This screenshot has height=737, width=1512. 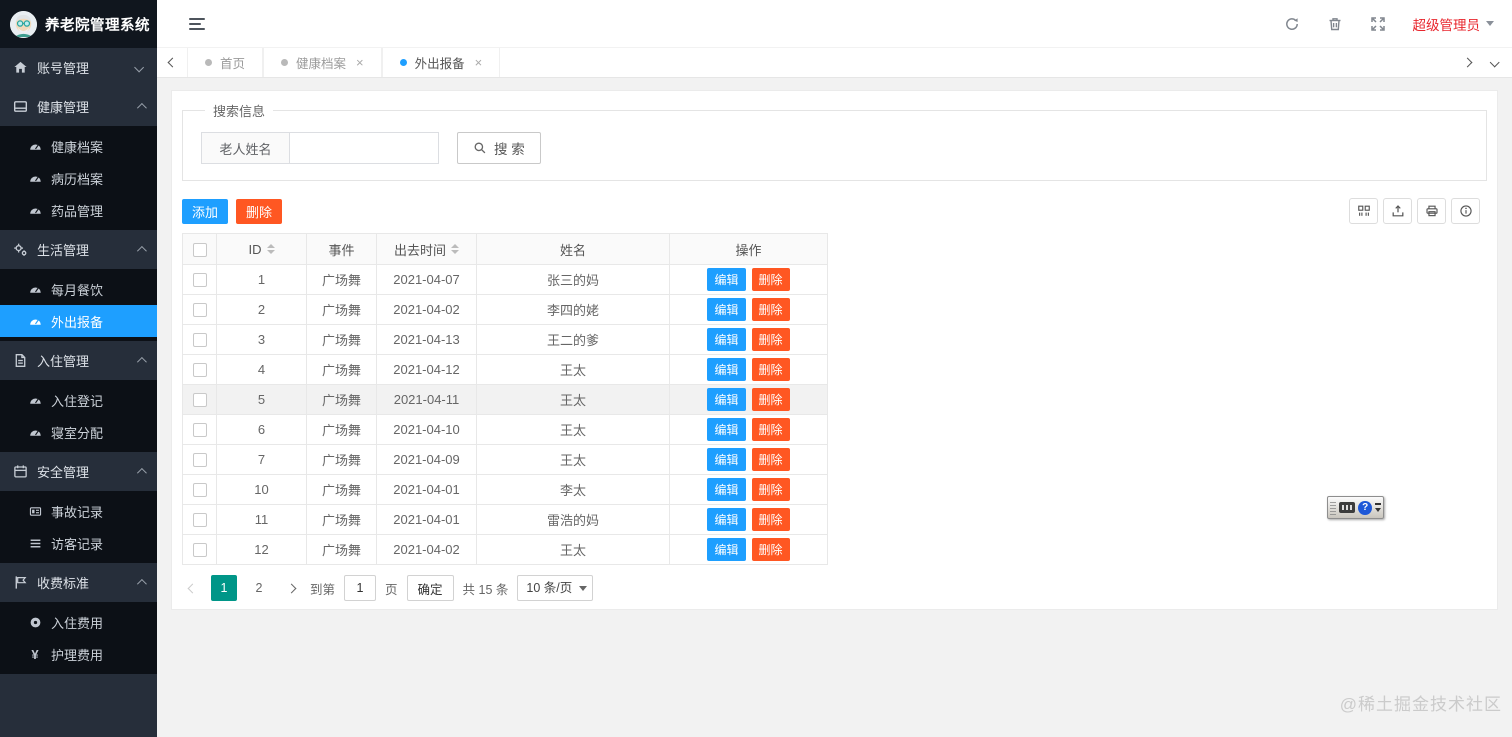 I want to click on pager-page-1: 1, so click(x=224, y=588).